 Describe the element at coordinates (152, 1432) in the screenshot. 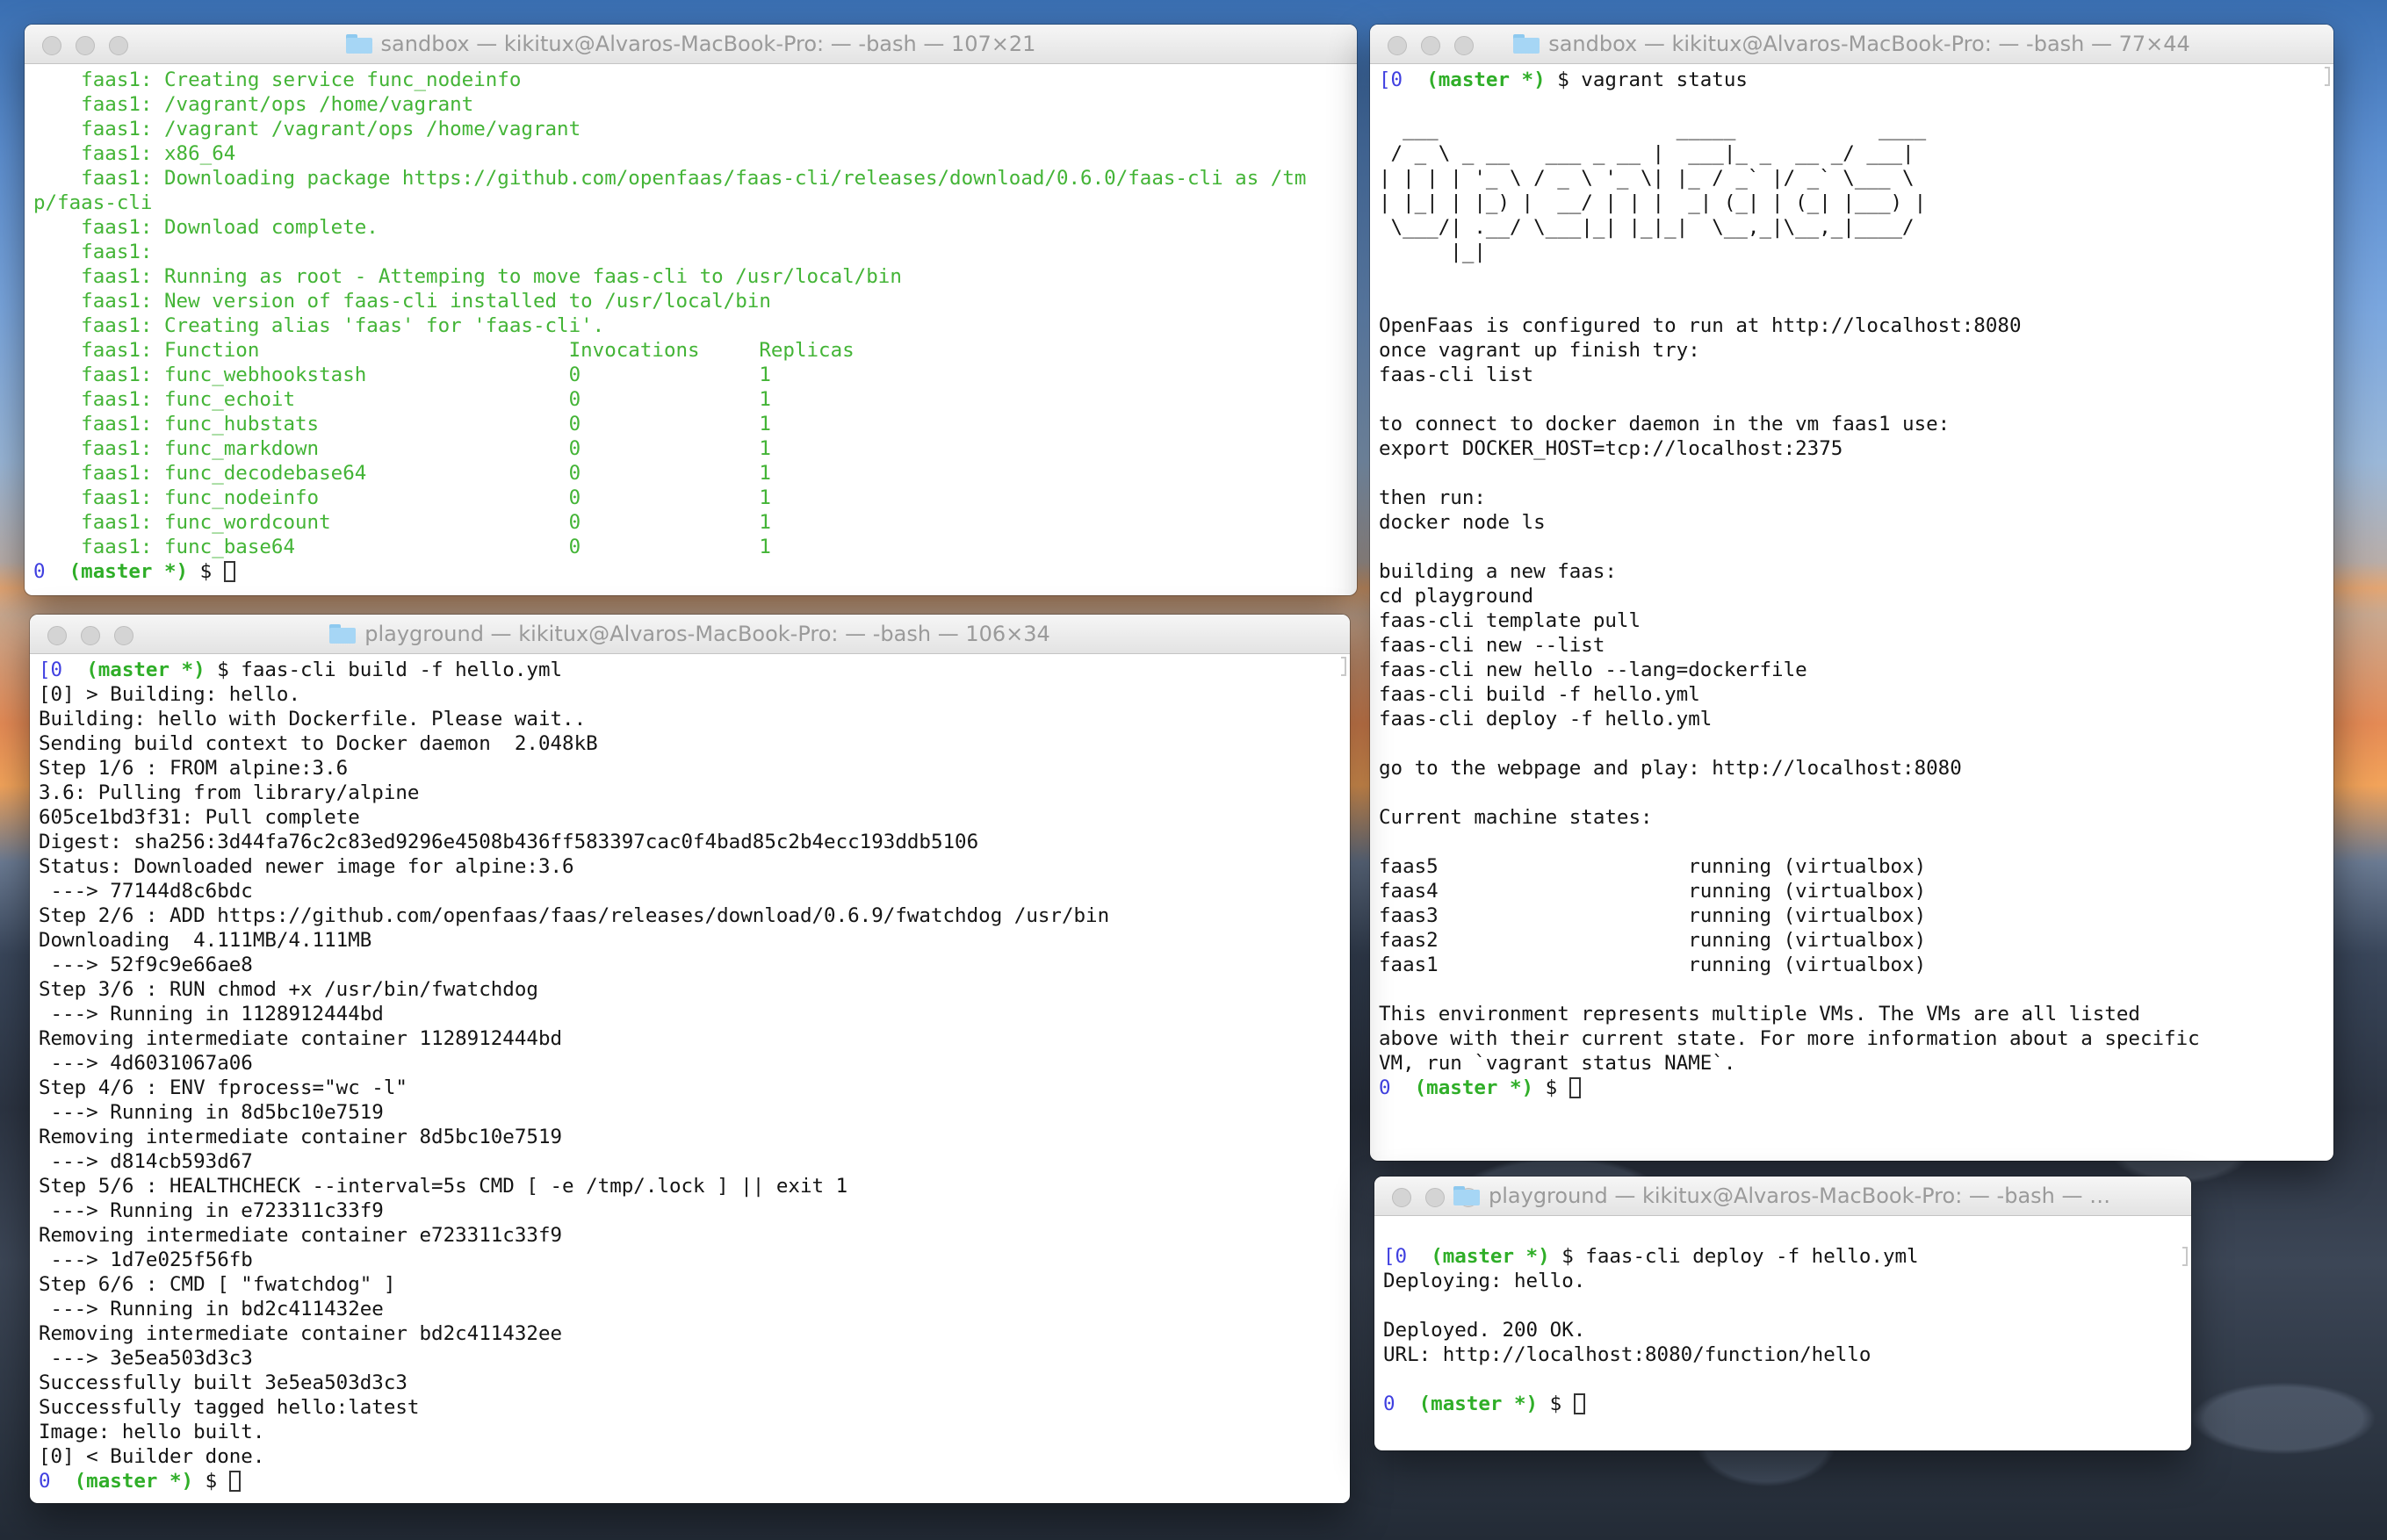

I see `output-line: Image: hello built.` at that location.